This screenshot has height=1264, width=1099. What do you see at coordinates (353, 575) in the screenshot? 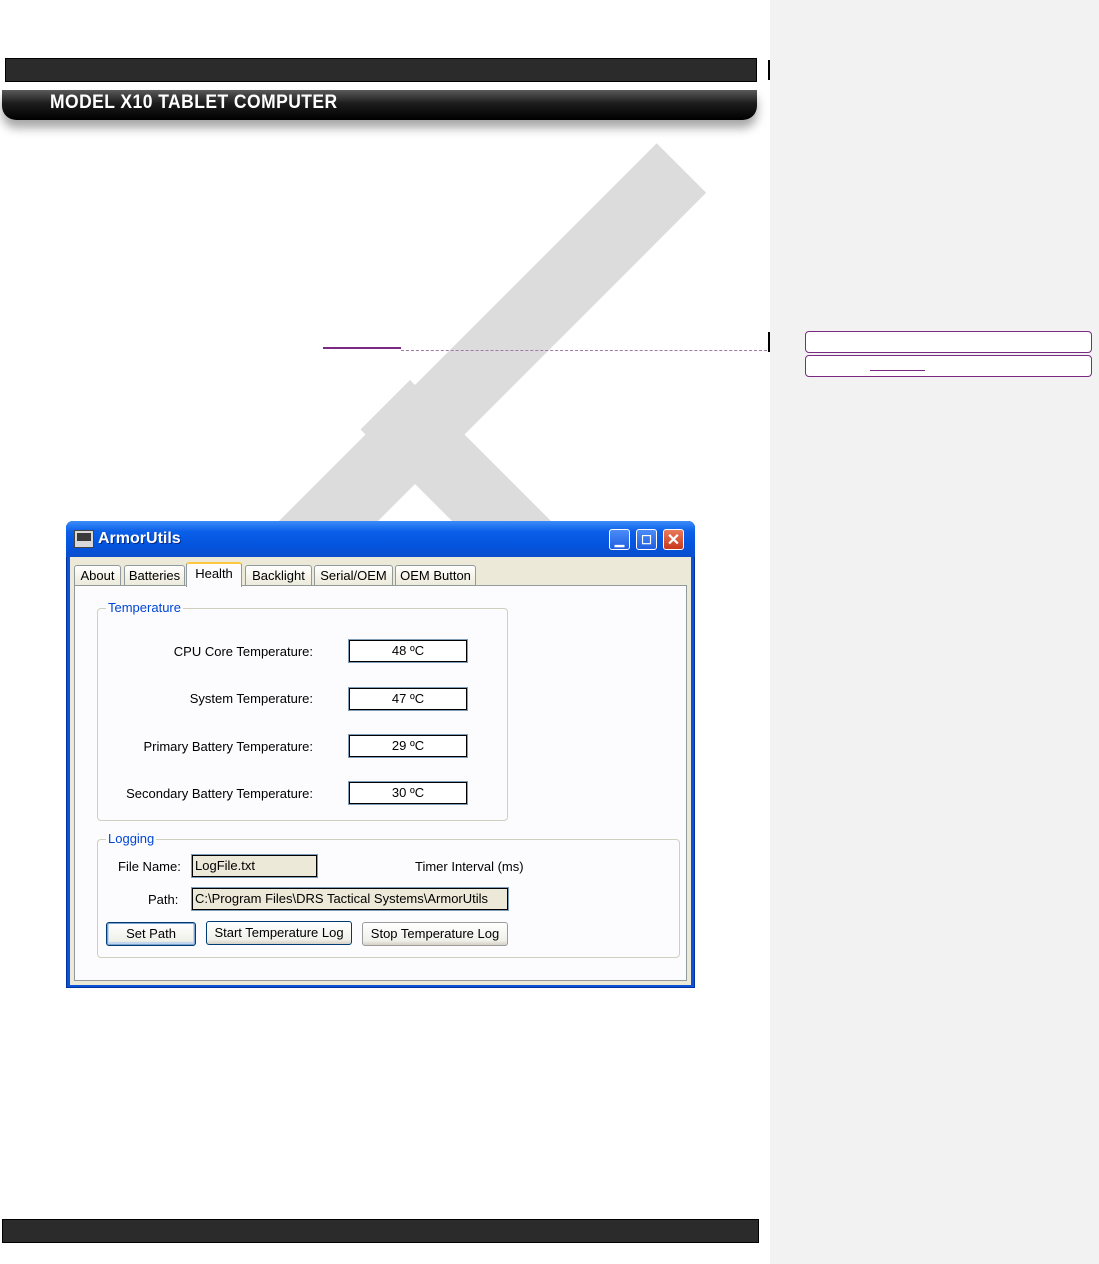
I see `tab-serial-oem: Serial/OEM` at bounding box center [353, 575].